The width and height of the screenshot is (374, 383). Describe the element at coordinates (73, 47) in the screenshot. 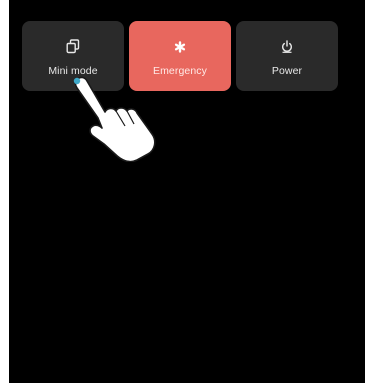

I see `mini-mode-icon` at that location.